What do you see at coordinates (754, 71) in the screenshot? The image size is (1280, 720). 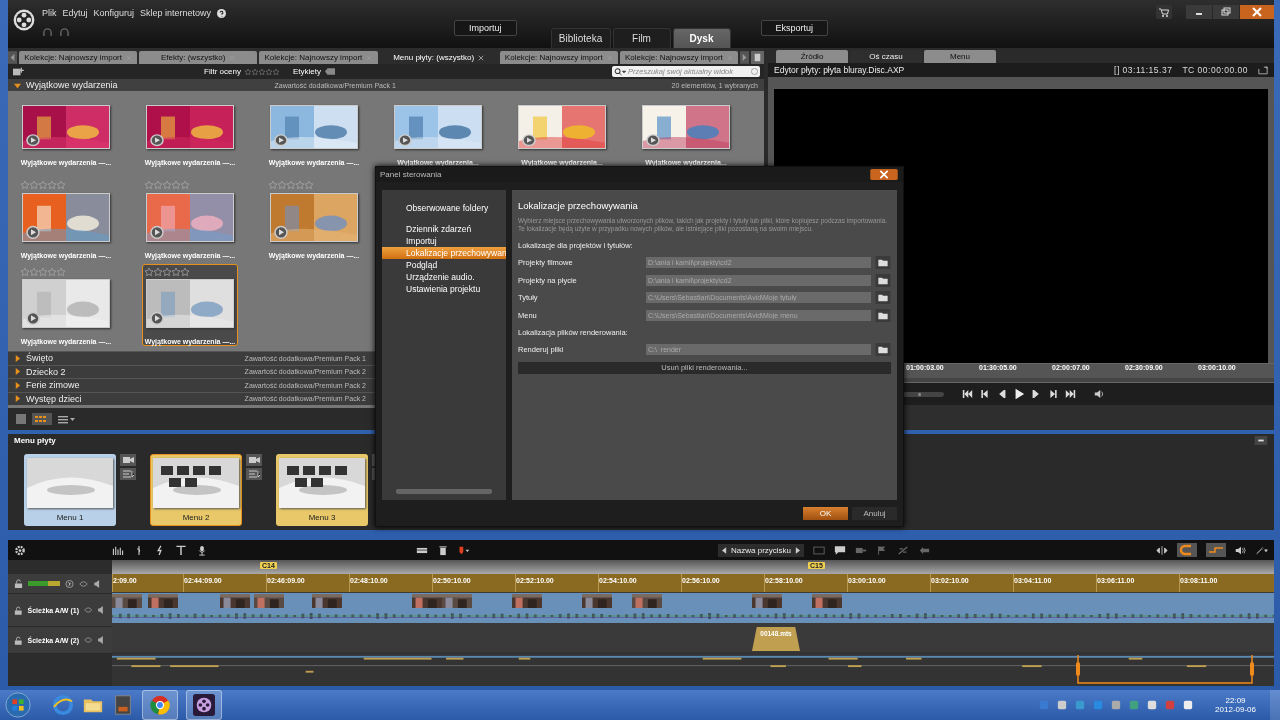 I see `clear-icon` at bounding box center [754, 71].